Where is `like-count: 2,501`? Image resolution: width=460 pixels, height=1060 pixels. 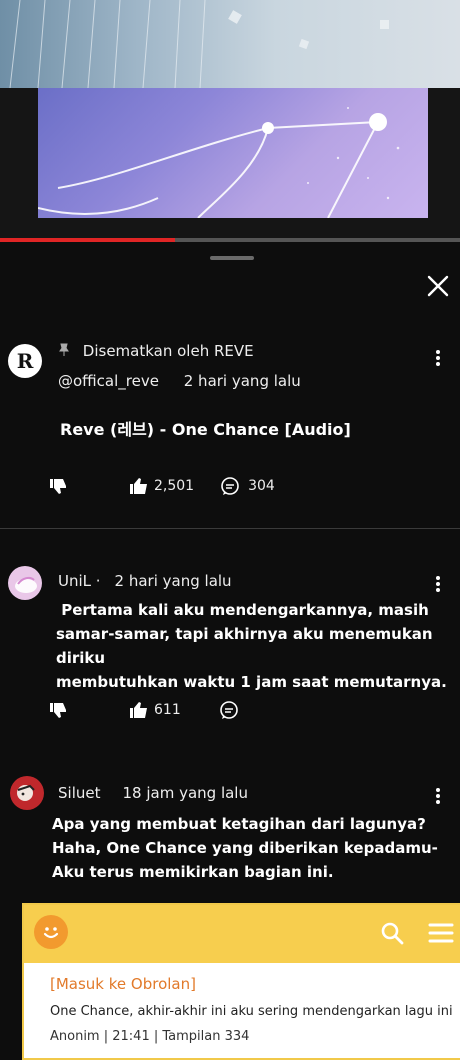
like-count: 2,501 is located at coordinates (174, 486).